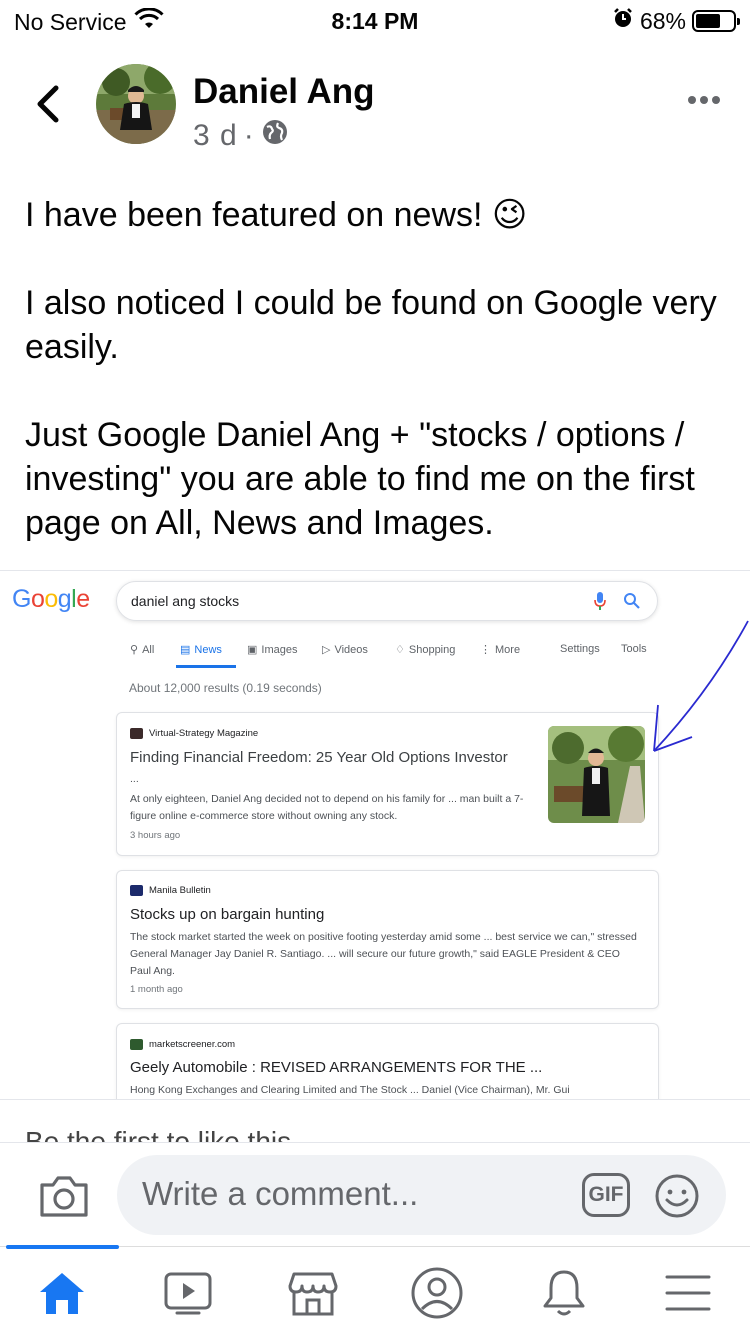  I want to click on smiley-icon, so click(677, 1196).